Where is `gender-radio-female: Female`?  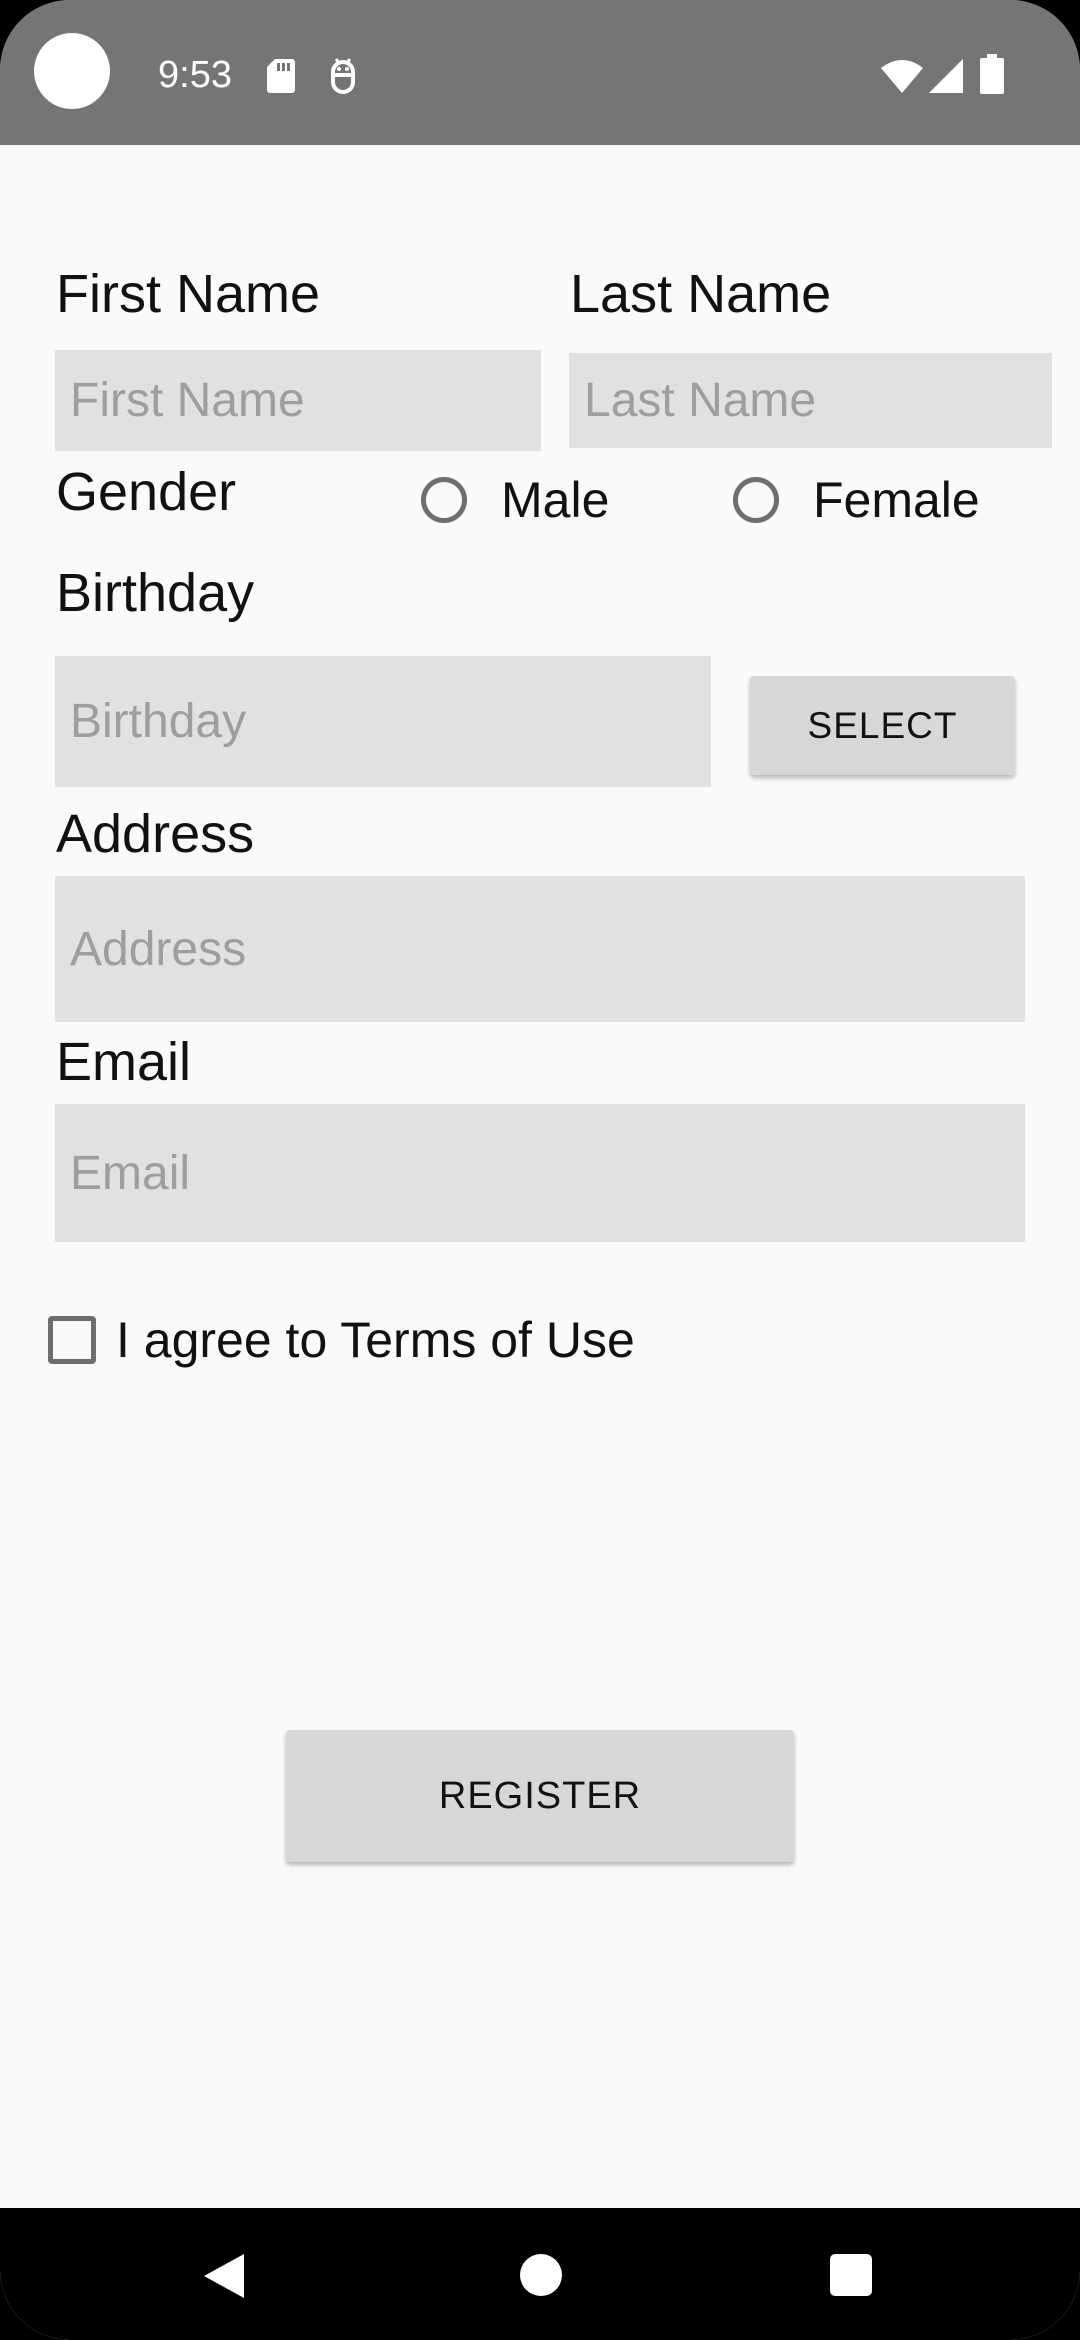 gender-radio-female: Female is located at coordinates (856, 500).